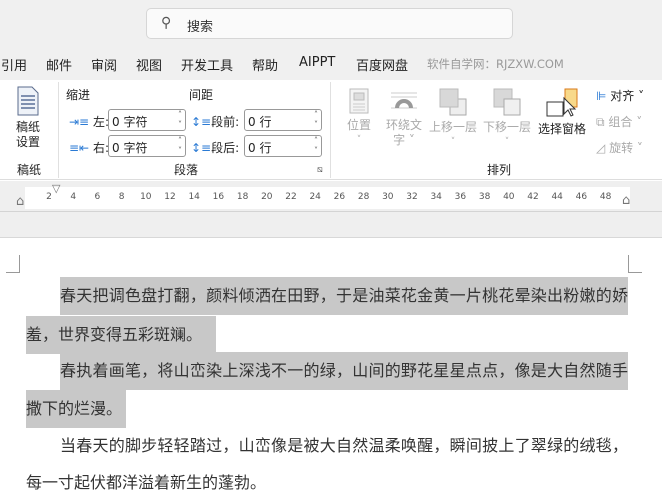  I want to click on position-label: 位置, so click(358, 125).